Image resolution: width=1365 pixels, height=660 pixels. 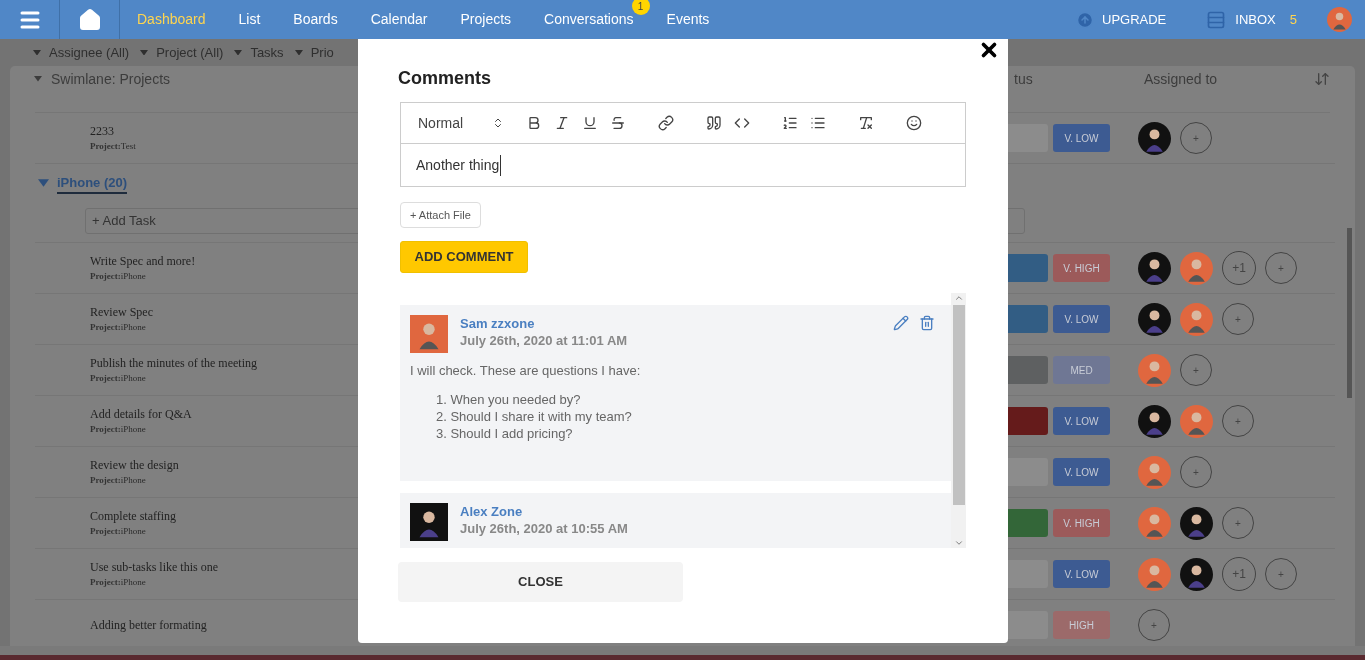 What do you see at coordinates (1024, 79) in the screenshot?
I see `column-header: tus` at bounding box center [1024, 79].